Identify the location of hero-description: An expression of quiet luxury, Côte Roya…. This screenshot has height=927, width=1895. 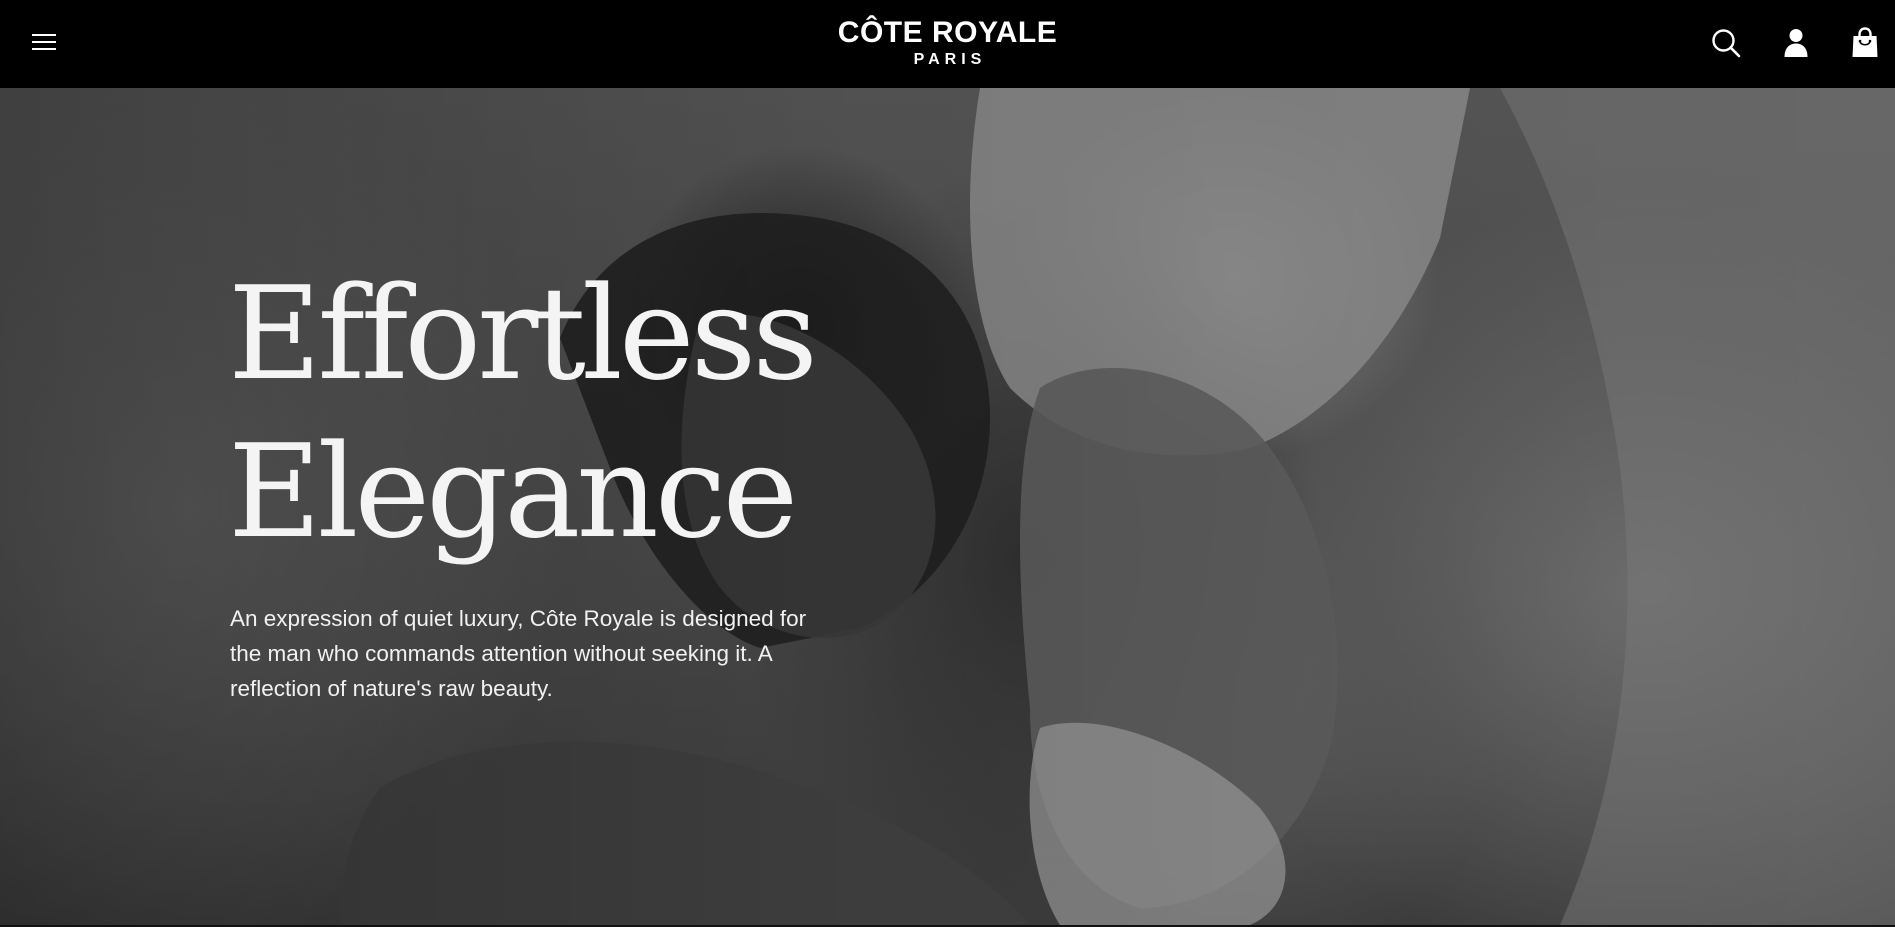
(518, 653).